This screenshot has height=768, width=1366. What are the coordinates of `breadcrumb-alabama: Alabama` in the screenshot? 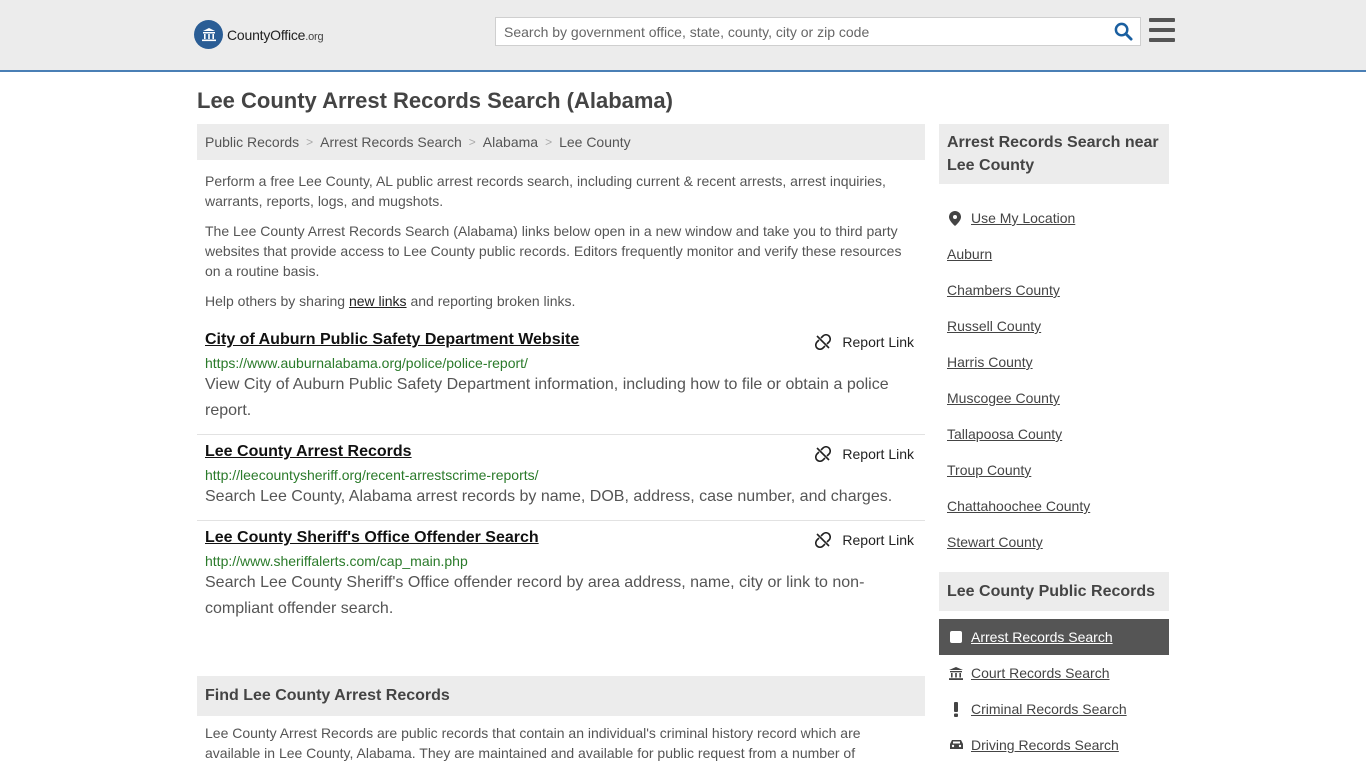 It's located at (510, 142).